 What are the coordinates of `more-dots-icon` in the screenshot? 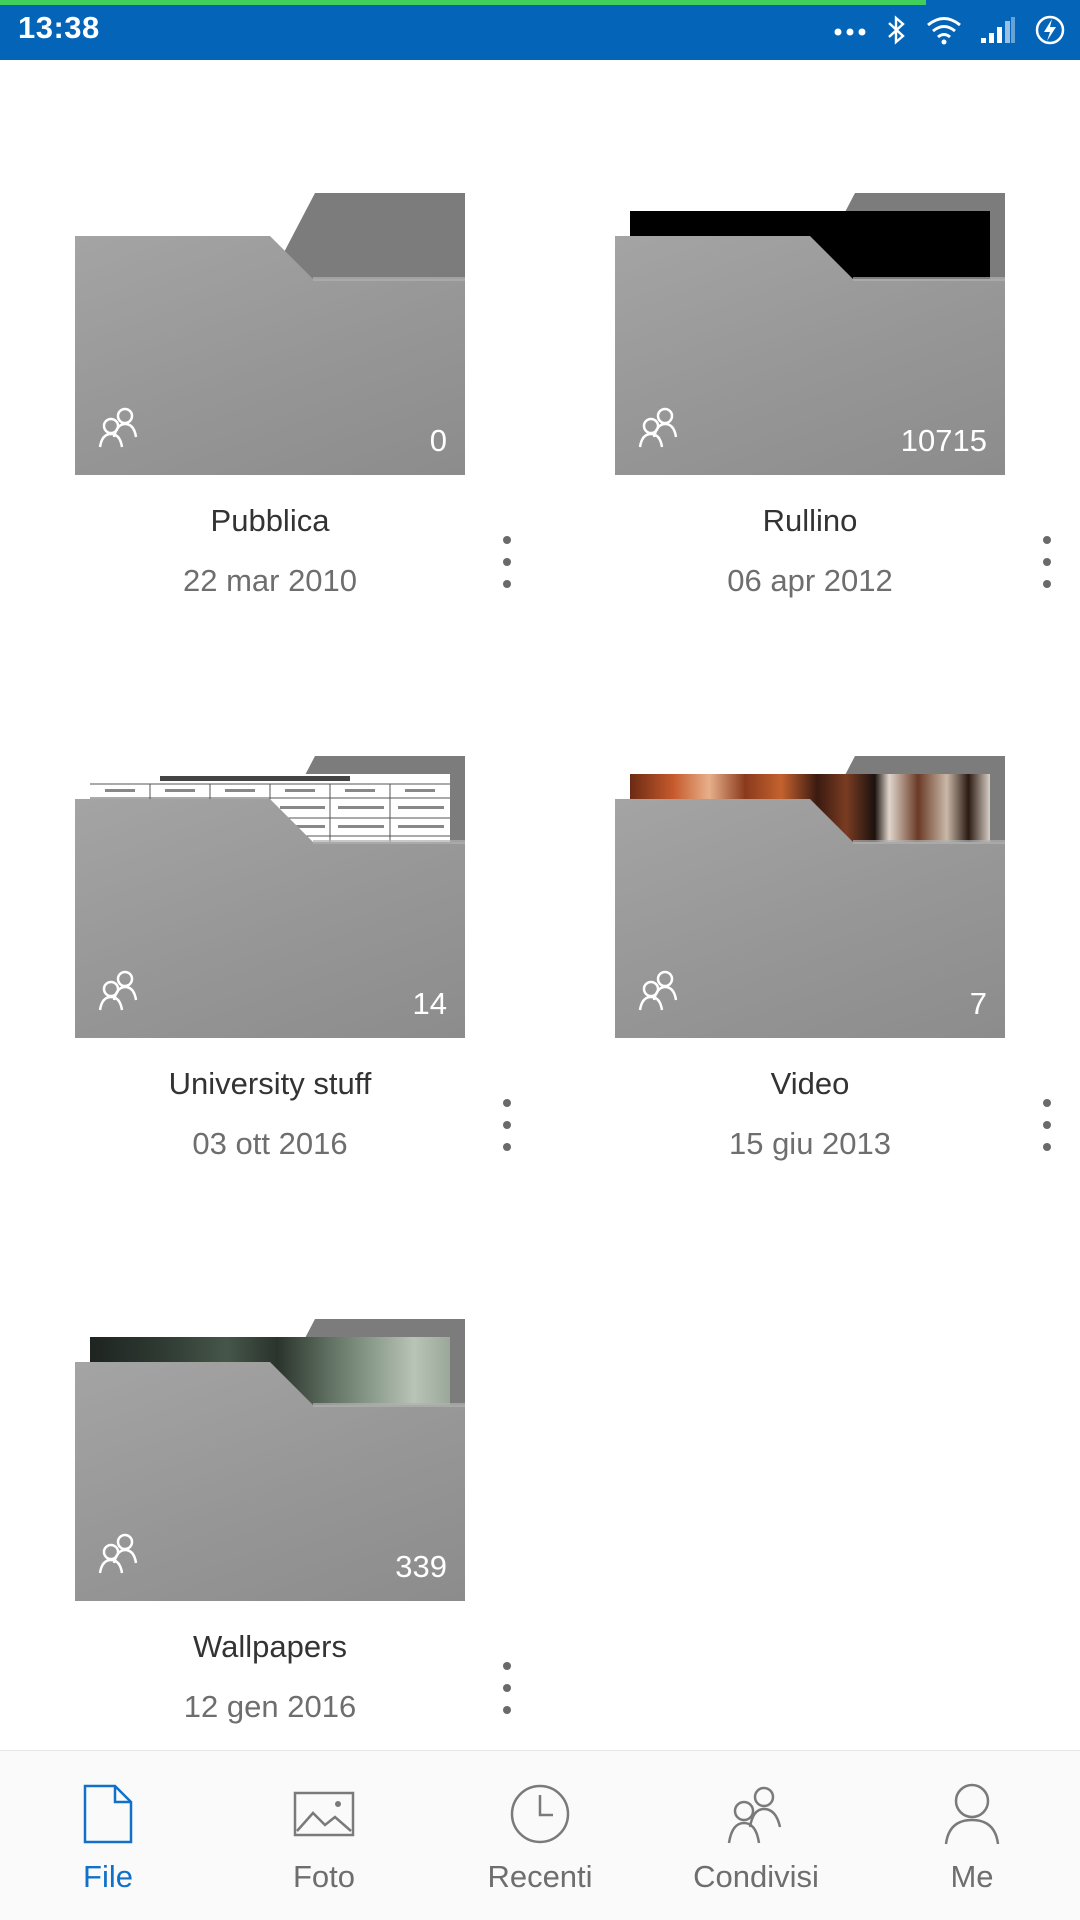 It's located at (850, 32).